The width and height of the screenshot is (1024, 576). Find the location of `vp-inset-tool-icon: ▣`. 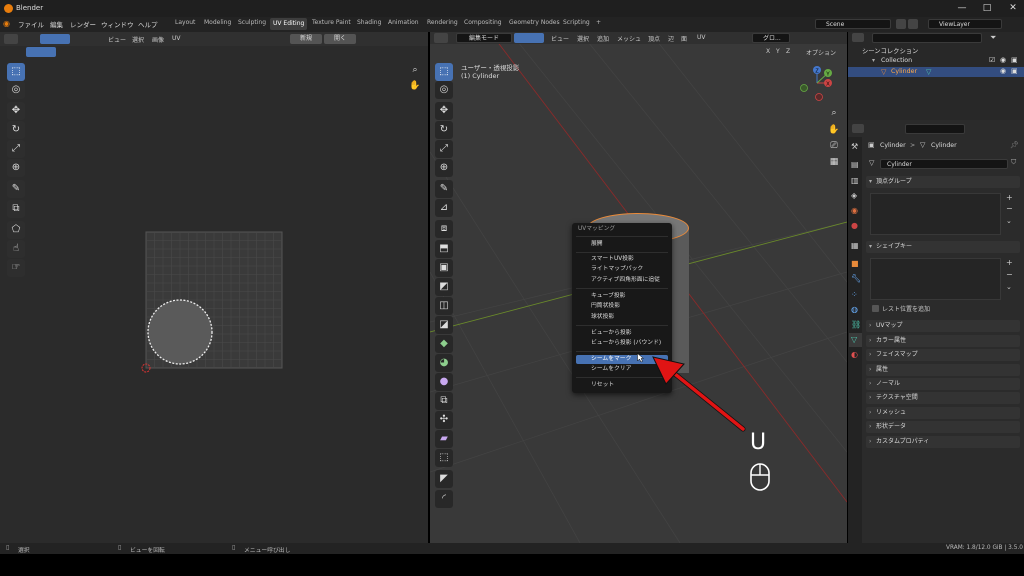

vp-inset-tool-icon: ▣ is located at coordinates (444, 268).